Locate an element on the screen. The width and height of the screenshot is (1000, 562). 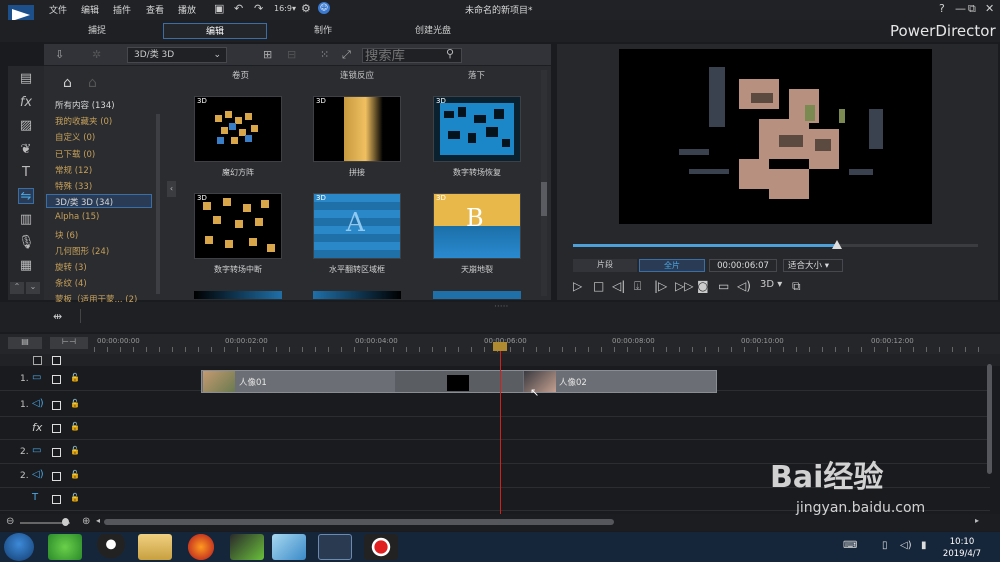
category-item: 旋转 (3) is located at coordinates (71, 267).